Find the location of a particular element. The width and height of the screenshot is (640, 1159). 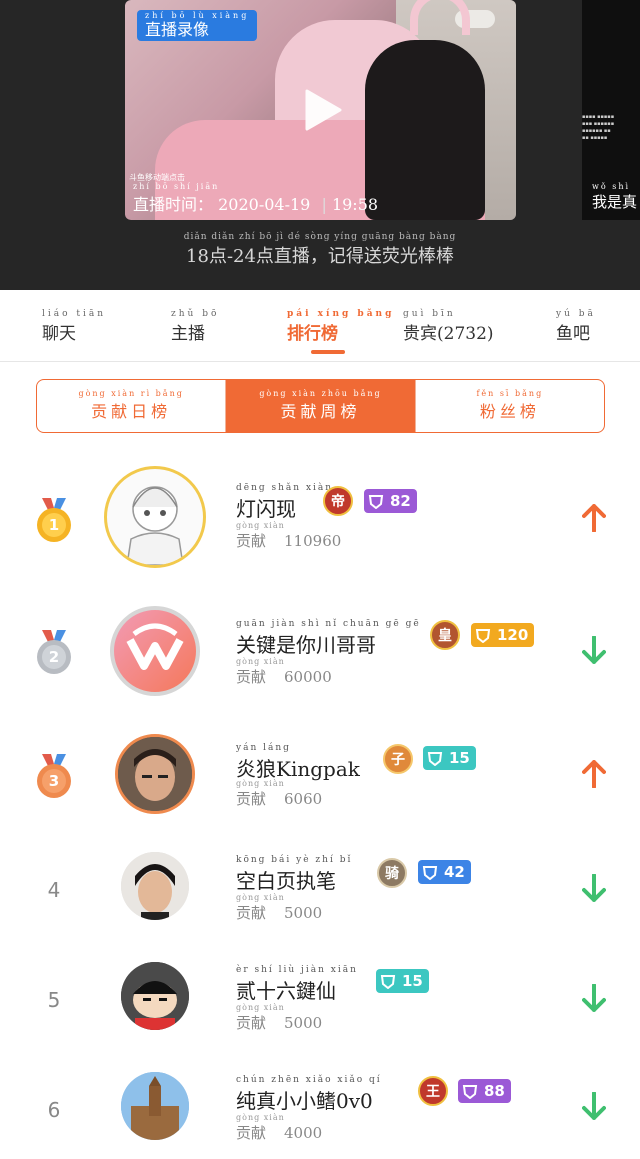

tab-vip: guì bīn 贵宾(2732) is located at coordinates (448, 327).